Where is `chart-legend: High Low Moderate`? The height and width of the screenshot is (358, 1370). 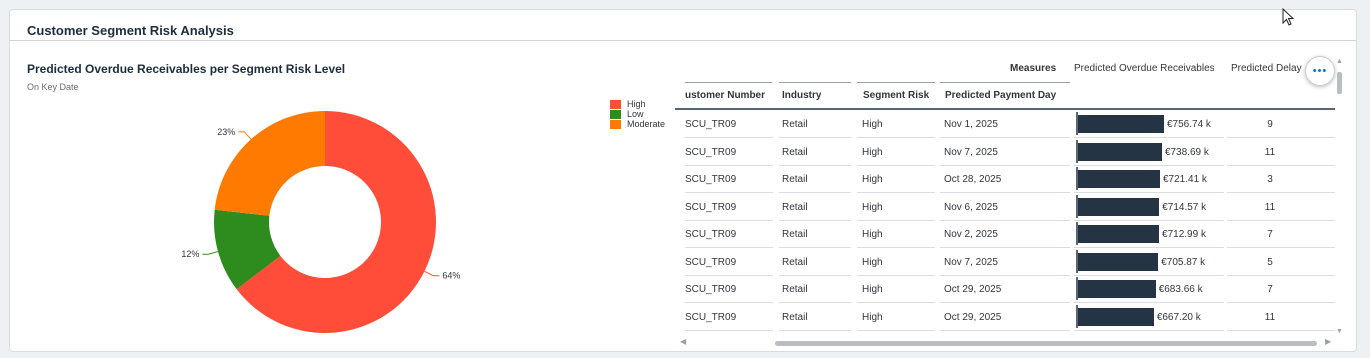
chart-legend: High Low Moderate is located at coordinates (637, 114).